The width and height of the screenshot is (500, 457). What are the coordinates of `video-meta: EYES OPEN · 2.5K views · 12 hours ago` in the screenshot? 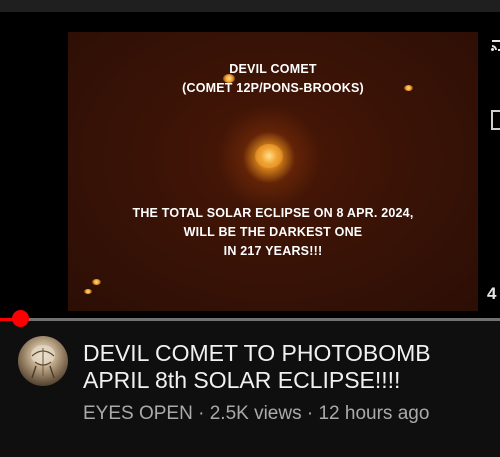 It's located at (256, 414).